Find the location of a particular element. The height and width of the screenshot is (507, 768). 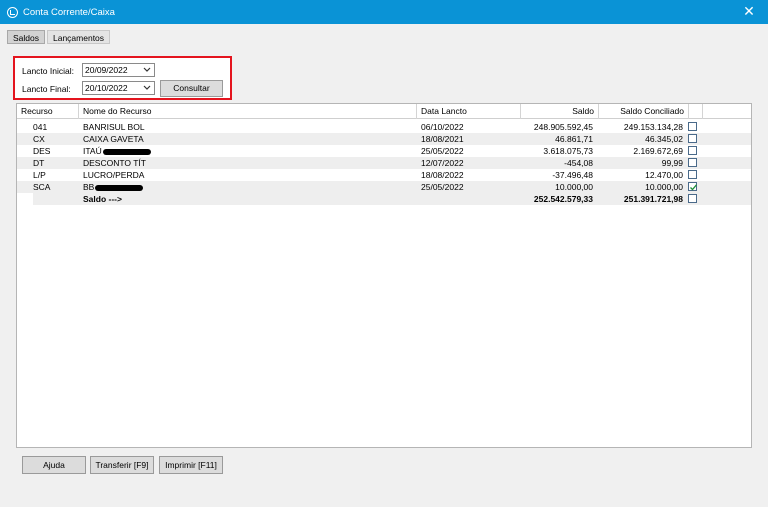

total-checkbox is located at coordinates (692, 198).